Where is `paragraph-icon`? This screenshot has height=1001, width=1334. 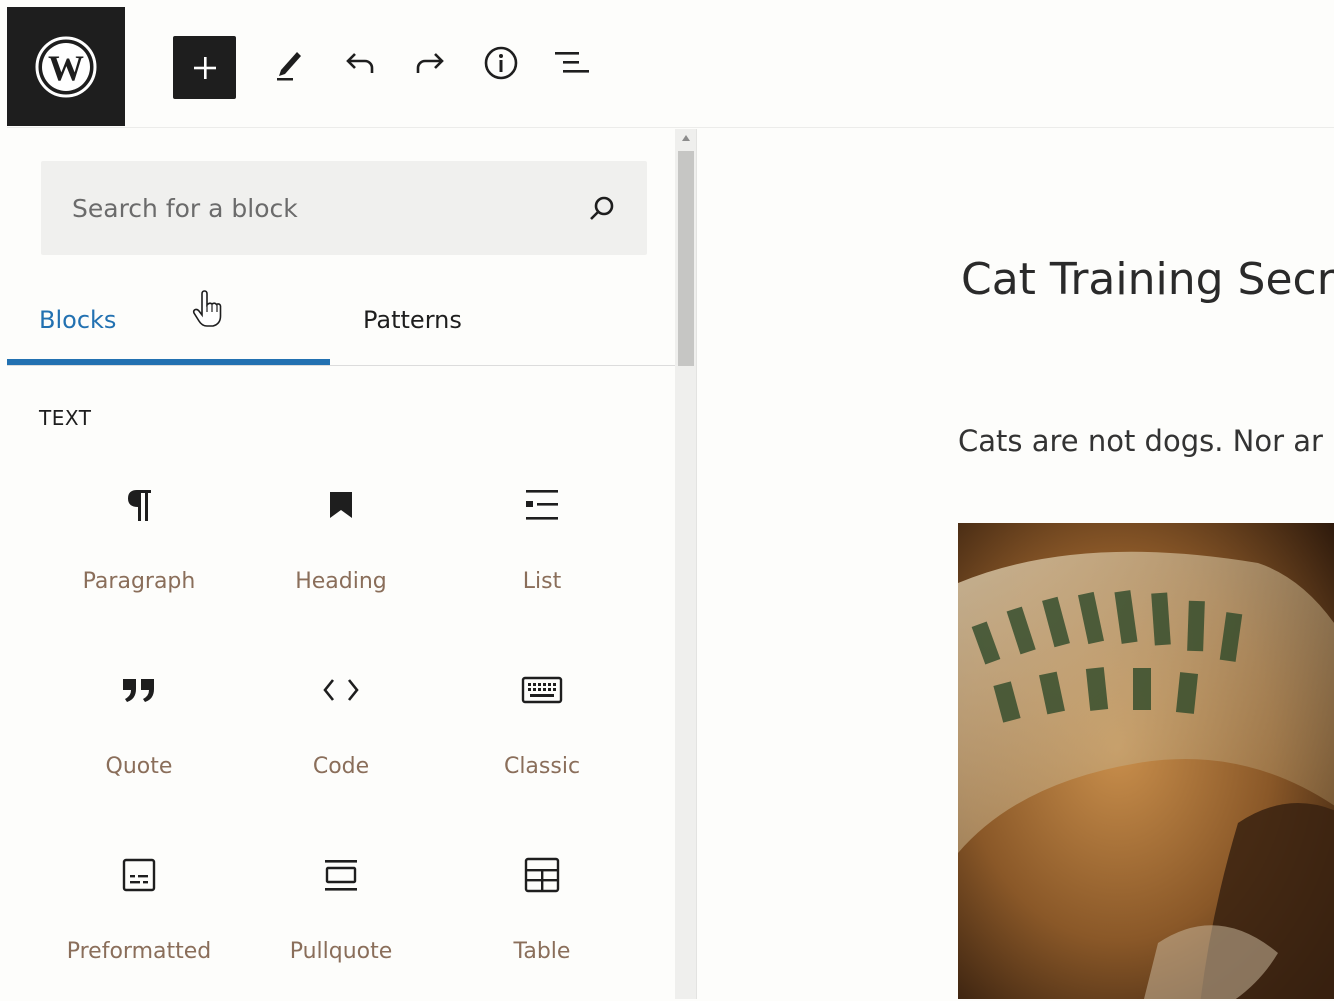
paragraph-icon is located at coordinates (139, 505).